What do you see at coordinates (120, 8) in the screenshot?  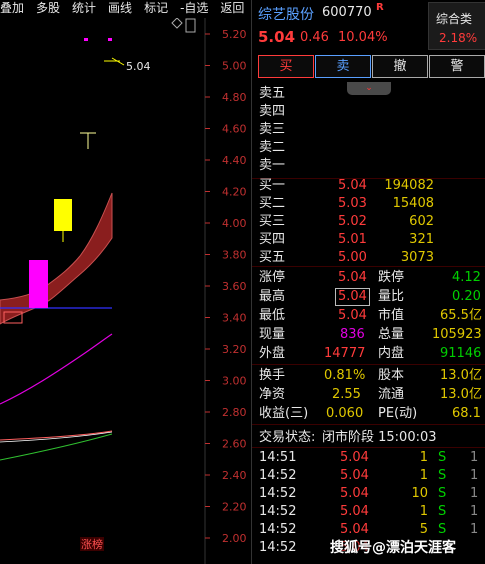 I see `toolbar-draw-line: 画线` at bounding box center [120, 8].